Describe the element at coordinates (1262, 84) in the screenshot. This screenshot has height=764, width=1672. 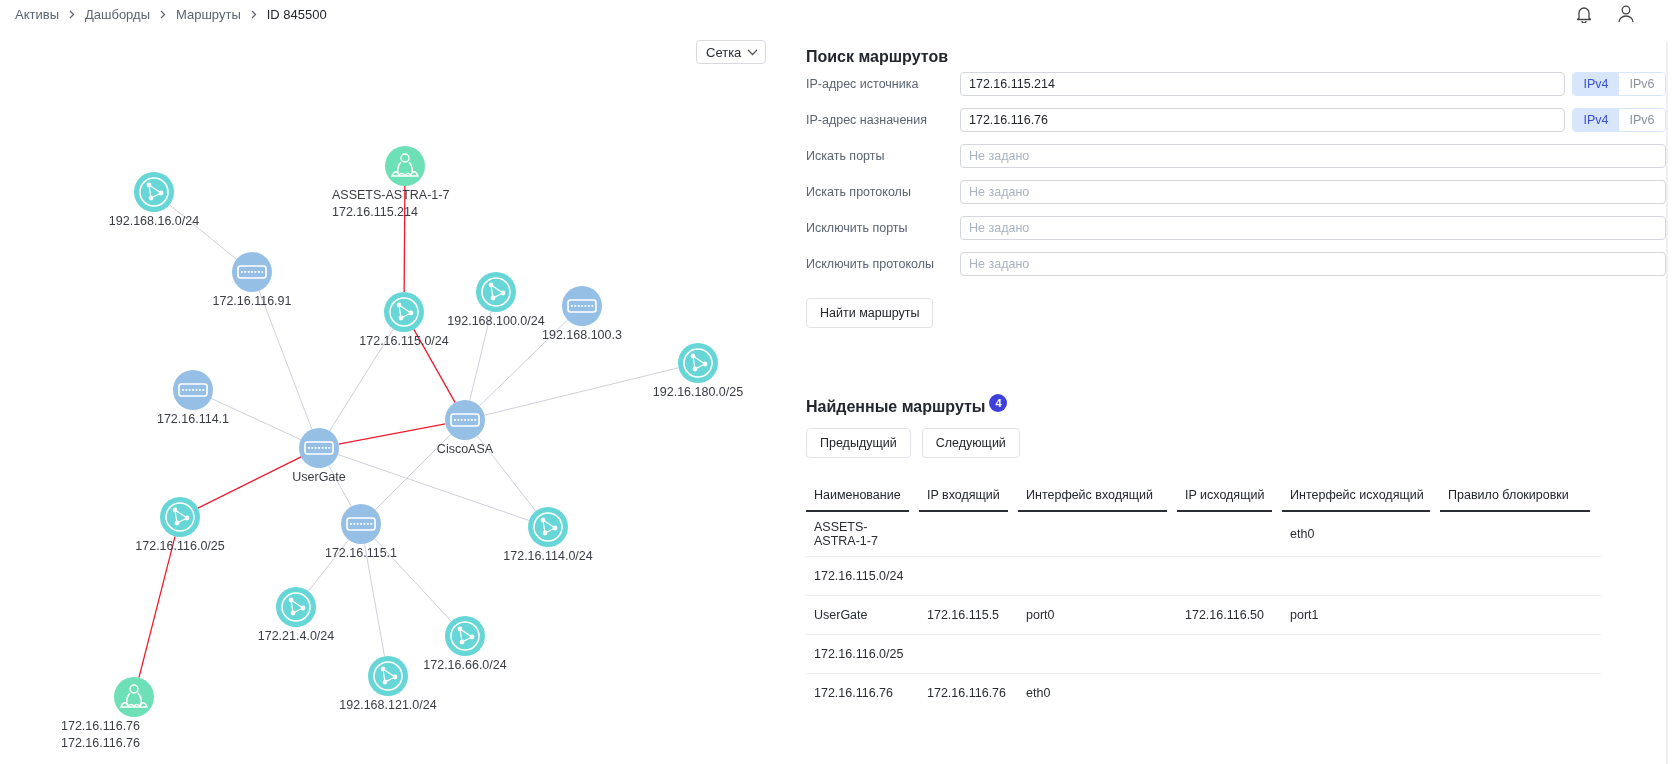
I see `input-field: 172.16.115.214` at that location.